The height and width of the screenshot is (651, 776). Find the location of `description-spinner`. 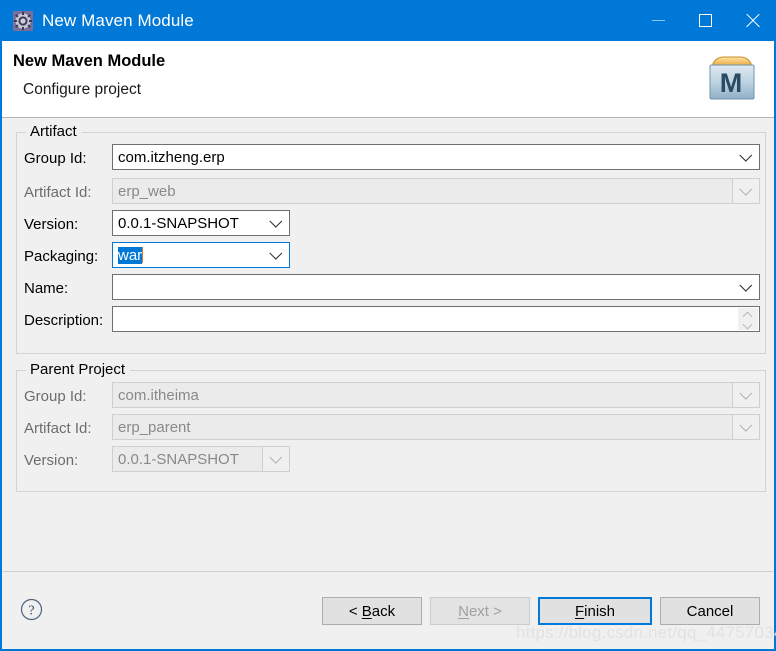

description-spinner is located at coordinates (748, 319).